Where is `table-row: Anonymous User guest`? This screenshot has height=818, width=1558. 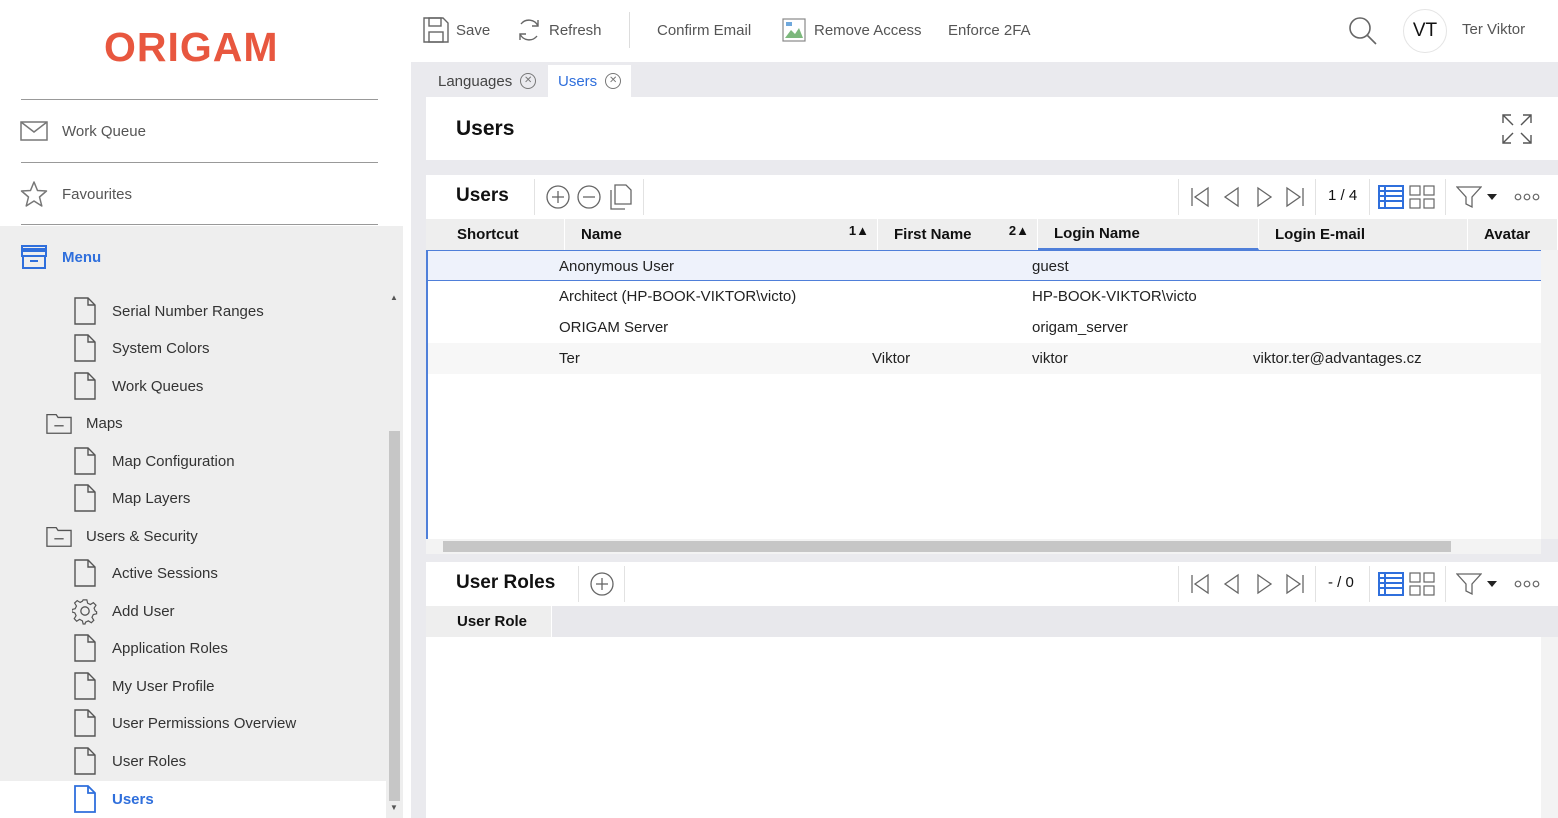
table-row: Anonymous User guest is located at coordinates (985, 265).